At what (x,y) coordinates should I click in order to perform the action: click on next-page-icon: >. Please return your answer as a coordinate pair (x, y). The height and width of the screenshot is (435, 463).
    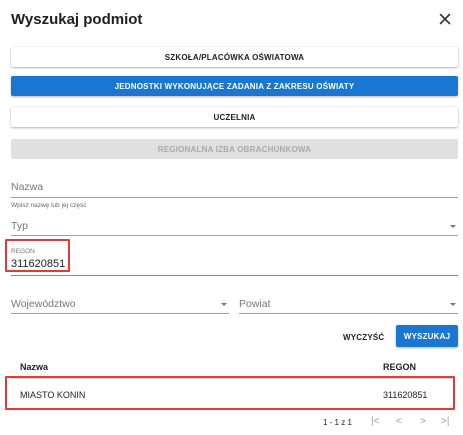
    Looking at the image, I should click on (423, 421).